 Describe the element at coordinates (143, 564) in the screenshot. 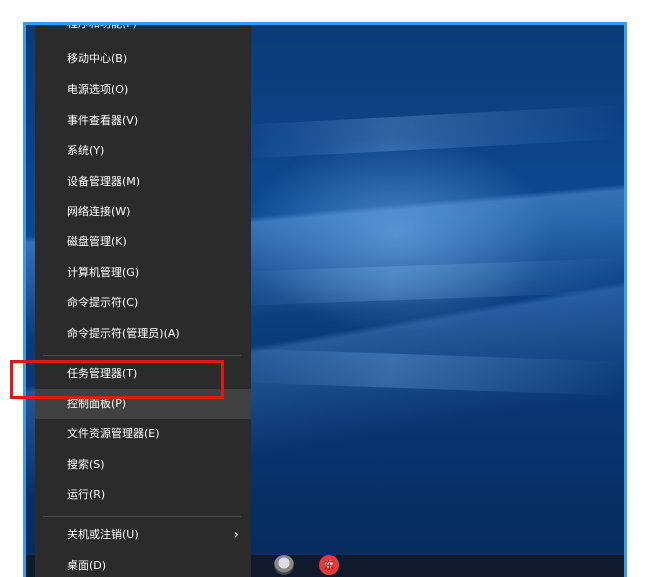

I see `menu-item-desktop: 桌面(D)` at that location.